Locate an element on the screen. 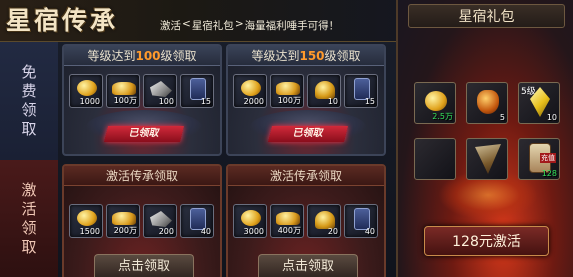  breadcrumb-activate: 激活 is located at coordinates (170, 26).